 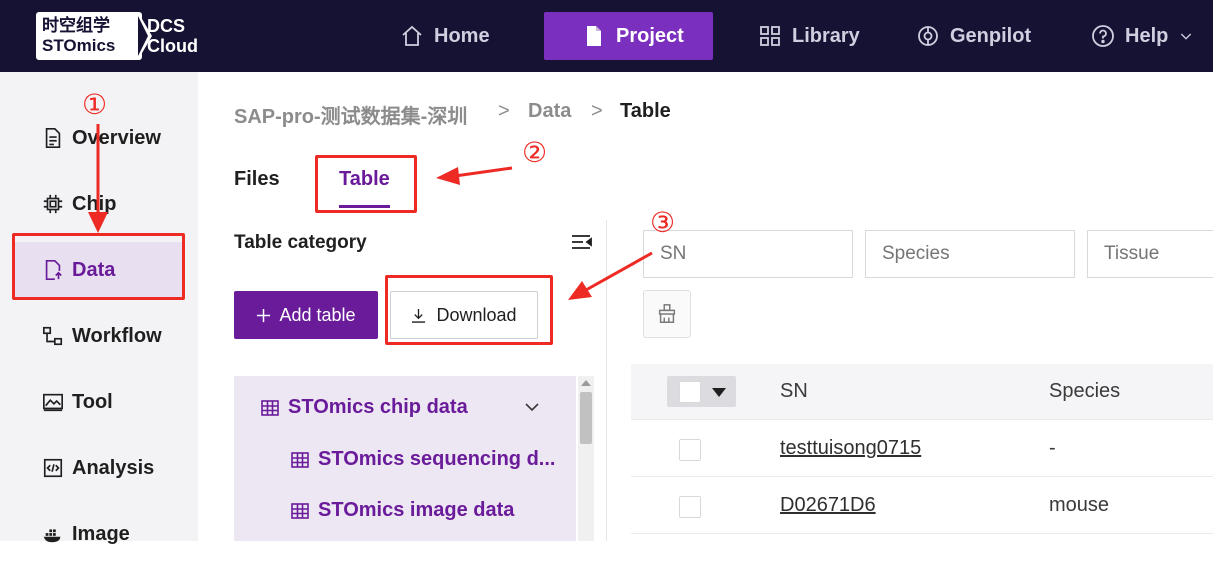 I want to click on nav-project-label: Project, so click(x=650, y=35).